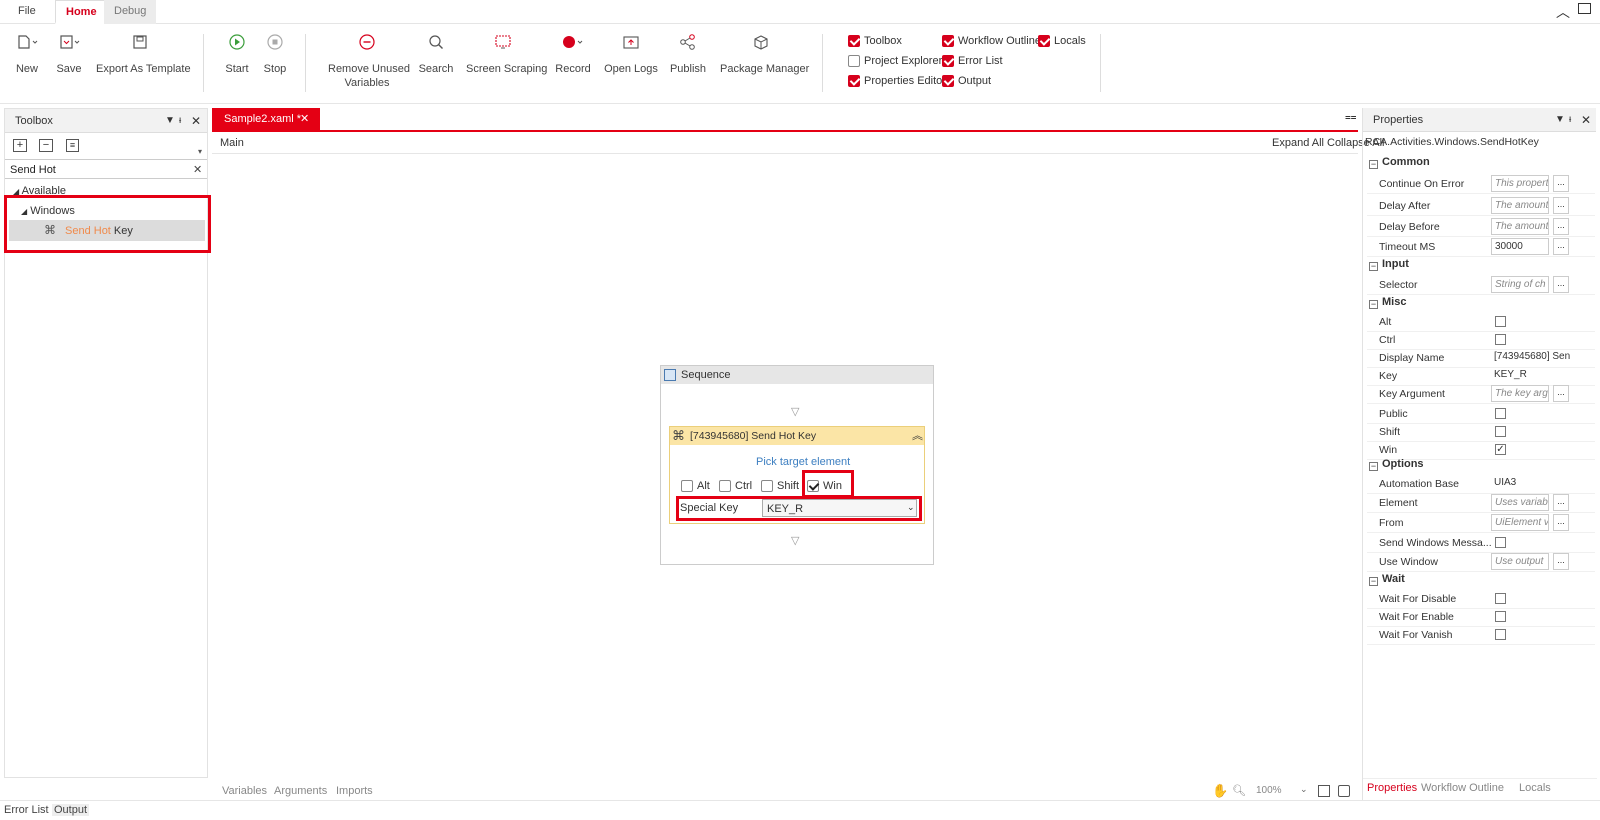  I want to click on search-button: Search, so click(436, 54).